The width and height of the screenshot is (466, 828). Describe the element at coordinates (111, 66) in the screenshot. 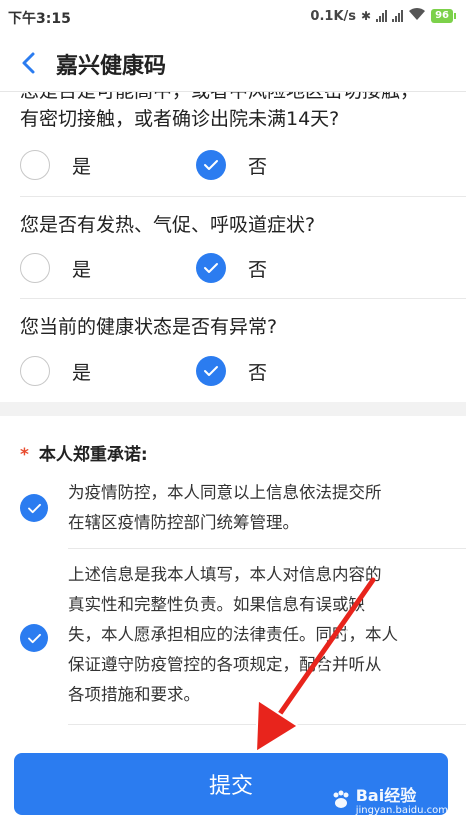

I see `page-title: 嘉兴健康码` at that location.